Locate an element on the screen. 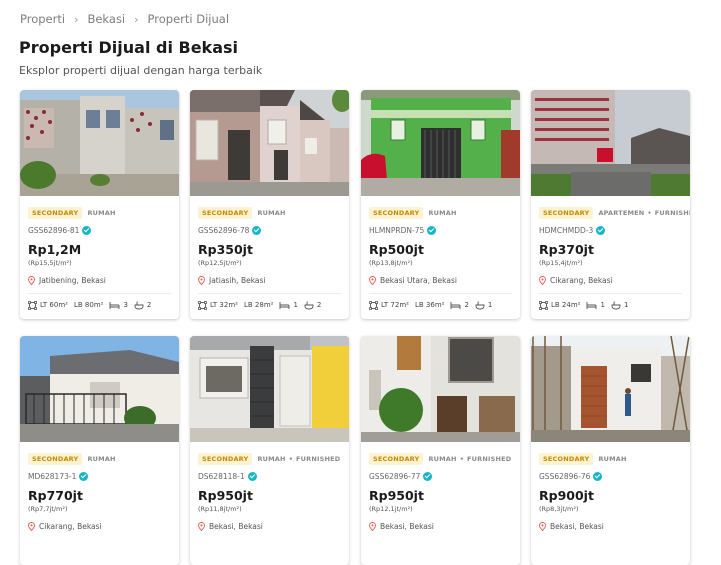 Image resolution: width=721 pixels, height=565 pixels. bedroom-count: 3 is located at coordinates (125, 305).